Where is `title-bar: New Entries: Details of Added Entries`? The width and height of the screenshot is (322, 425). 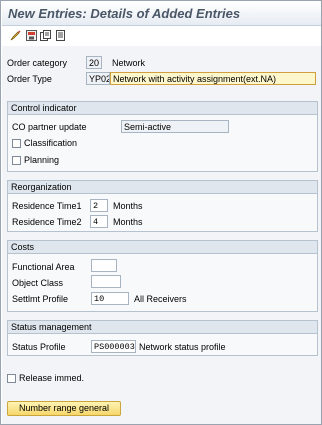
title-bar: New Entries: Details of Added Entries is located at coordinates (161, 14).